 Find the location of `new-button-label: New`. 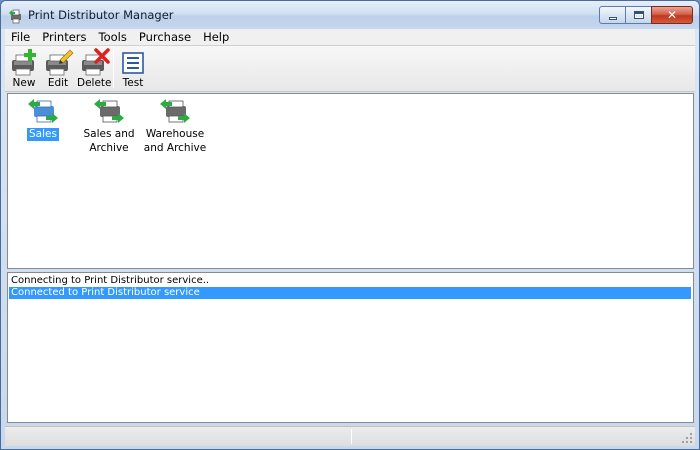

new-button-label: New is located at coordinates (24, 83).